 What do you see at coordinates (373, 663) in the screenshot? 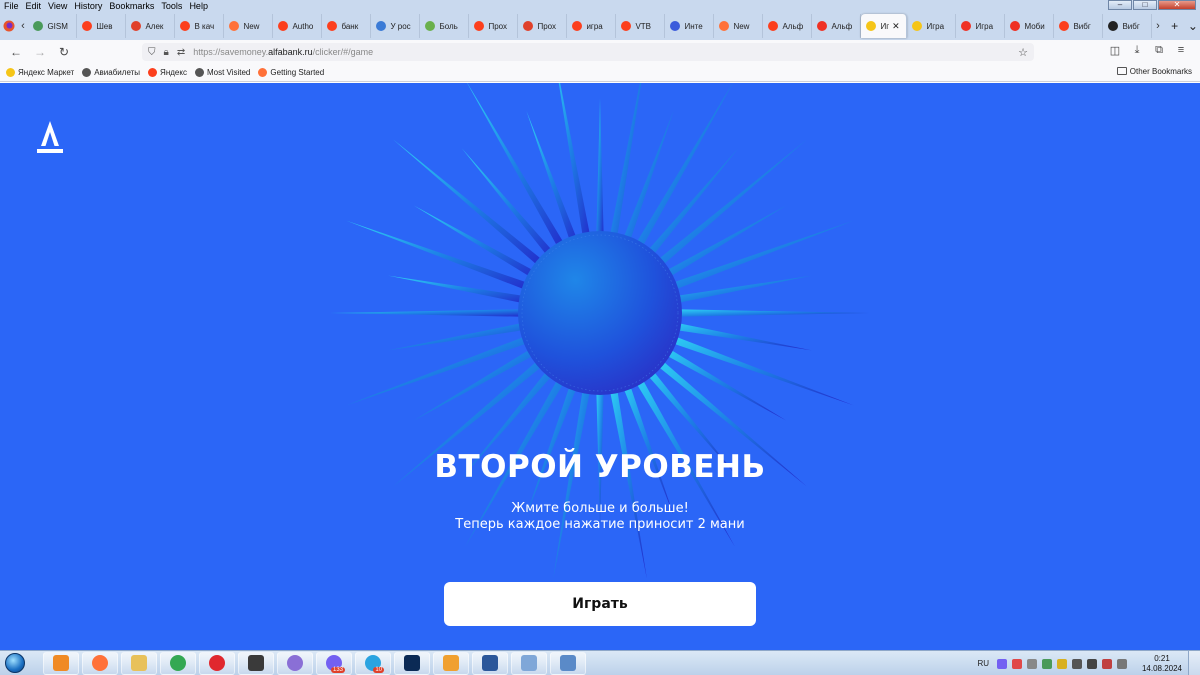
I see `taskbar-app-telegram: 10` at bounding box center [373, 663].